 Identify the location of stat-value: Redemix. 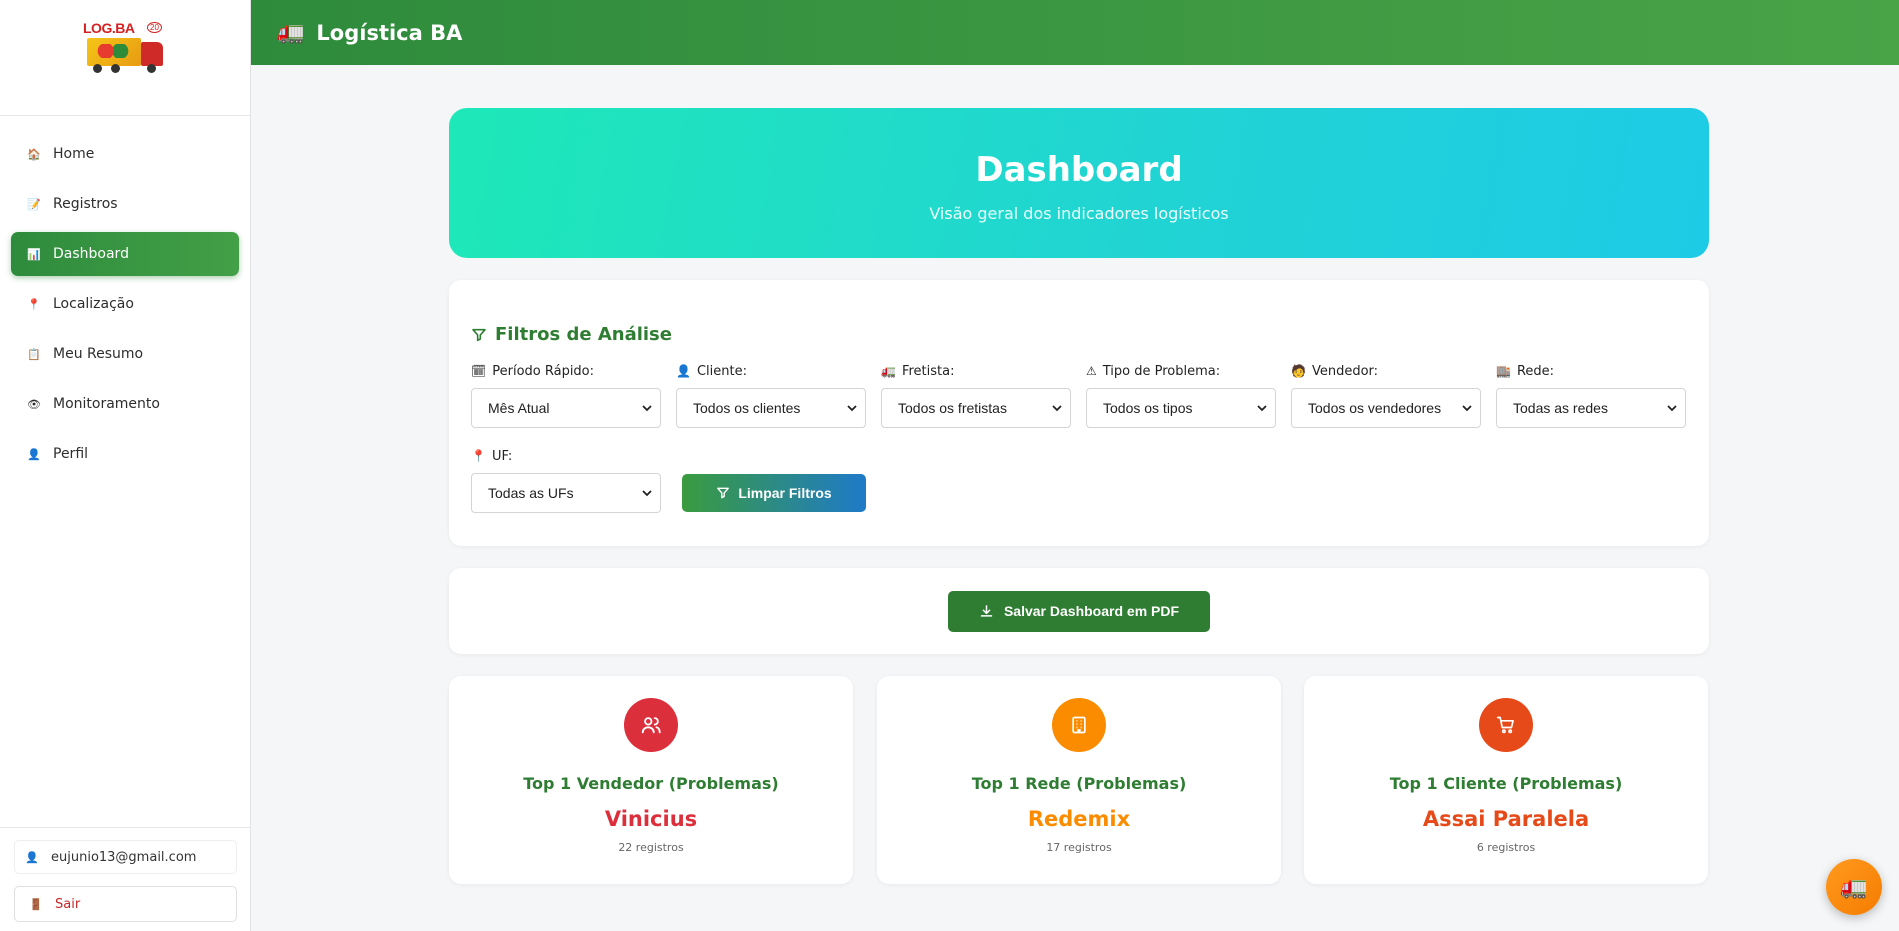
(1079, 819).